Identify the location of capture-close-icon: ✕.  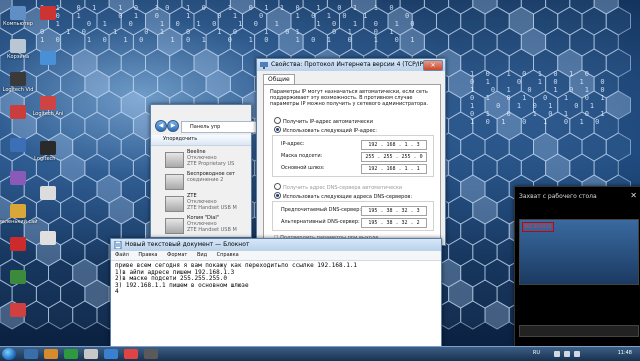
(633, 195).